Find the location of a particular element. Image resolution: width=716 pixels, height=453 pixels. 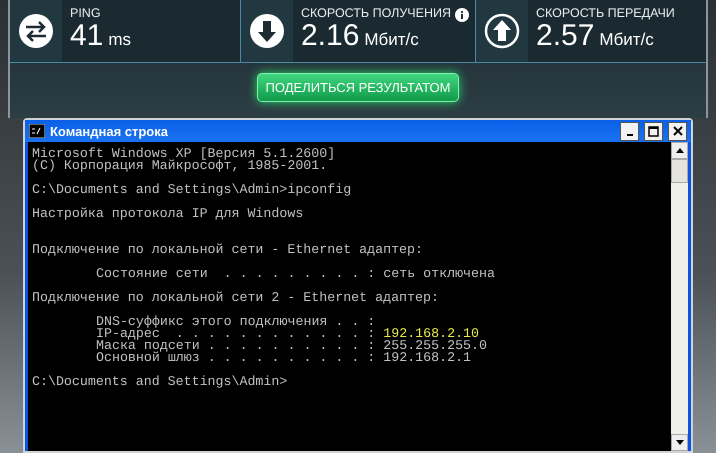

console-app-icon is located at coordinates (37, 131).